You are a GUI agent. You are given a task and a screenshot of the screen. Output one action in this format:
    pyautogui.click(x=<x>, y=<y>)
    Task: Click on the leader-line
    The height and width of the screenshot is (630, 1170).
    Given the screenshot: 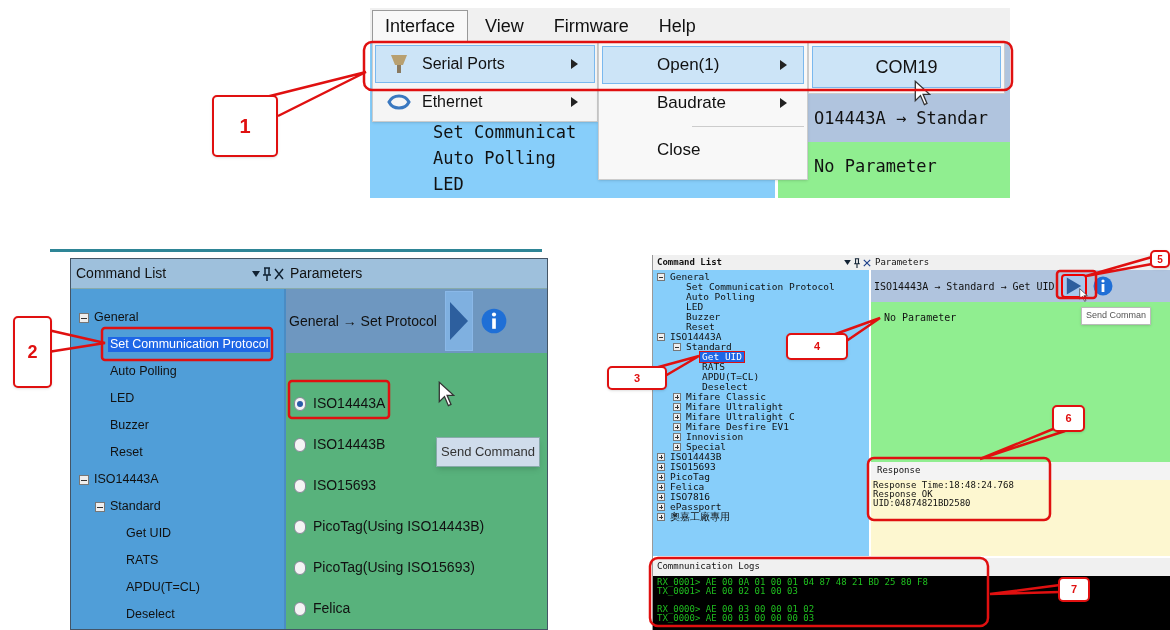 What is the action you would take?
    pyautogui.click(x=1118, y=266)
    